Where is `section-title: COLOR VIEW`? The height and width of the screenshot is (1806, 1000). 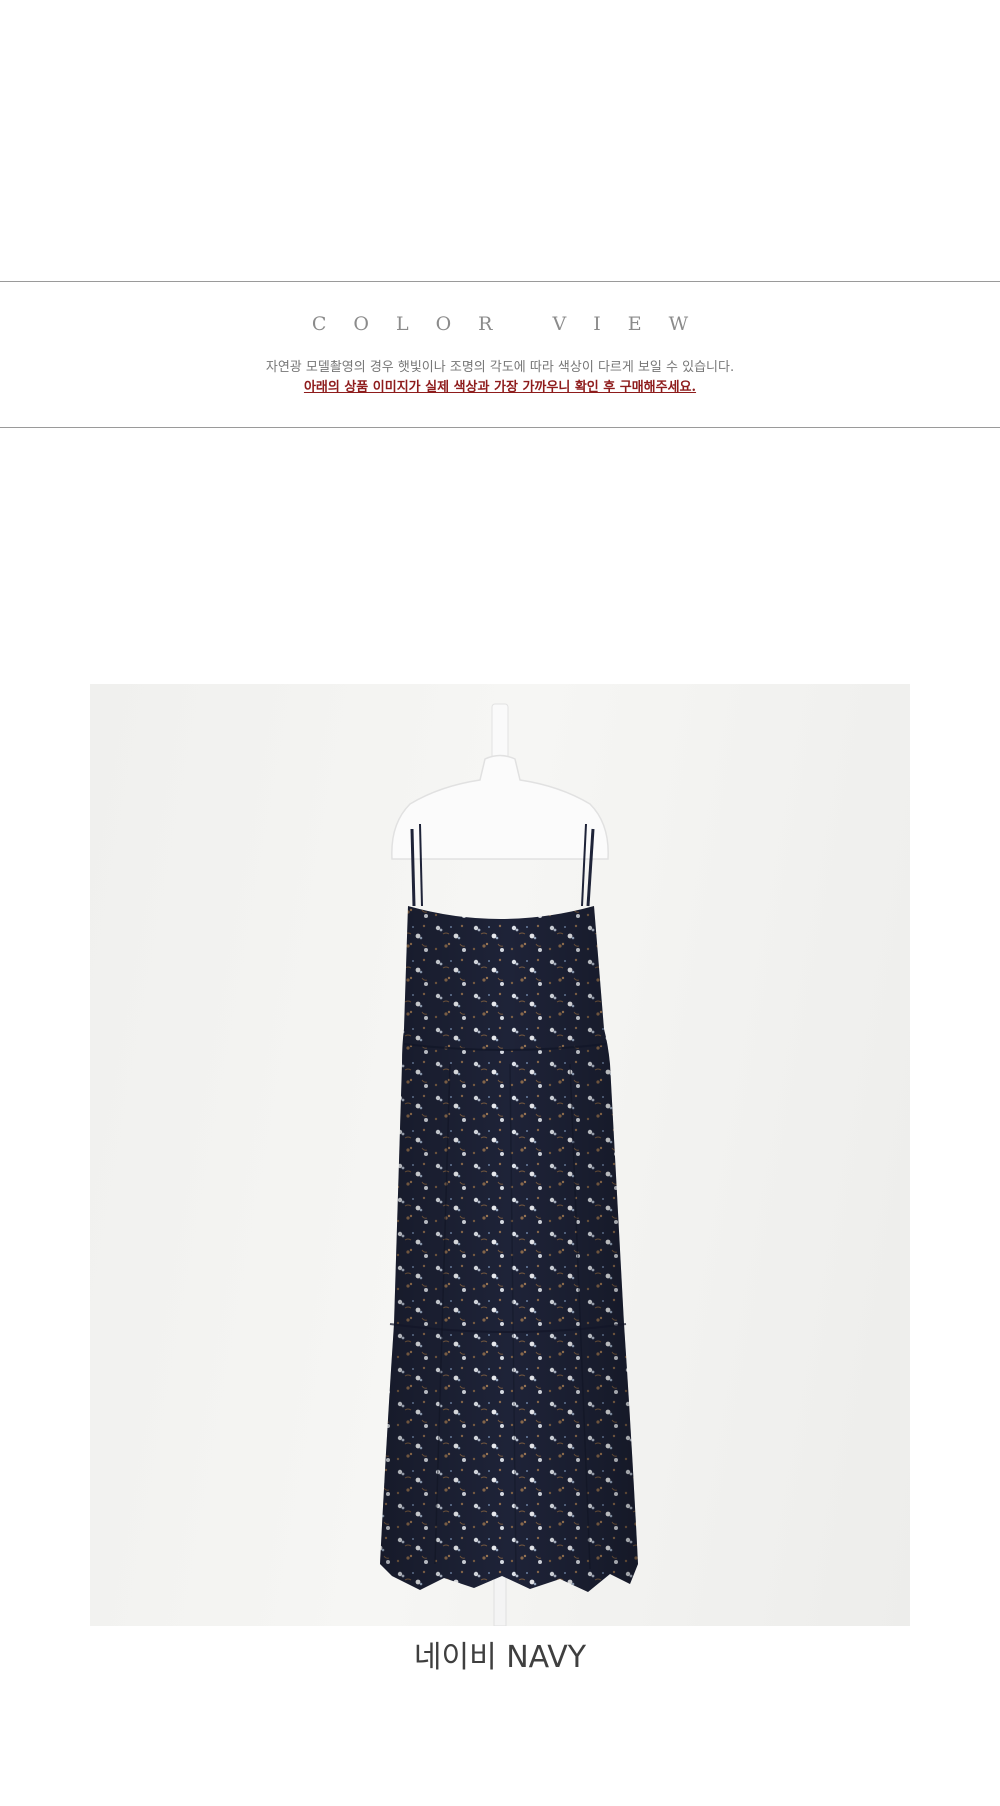
section-title: COLOR VIEW is located at coordinates (513, 324).